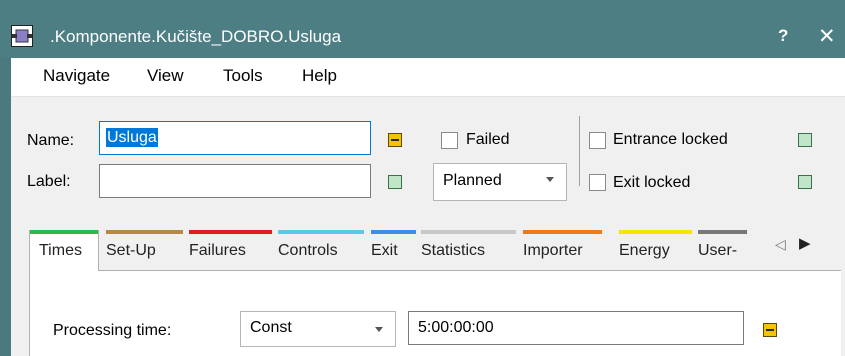 The width and height of the screenshot is (845, 356). I want to click on menu-bar: Navigate View Tools Help, so click(428, 77).